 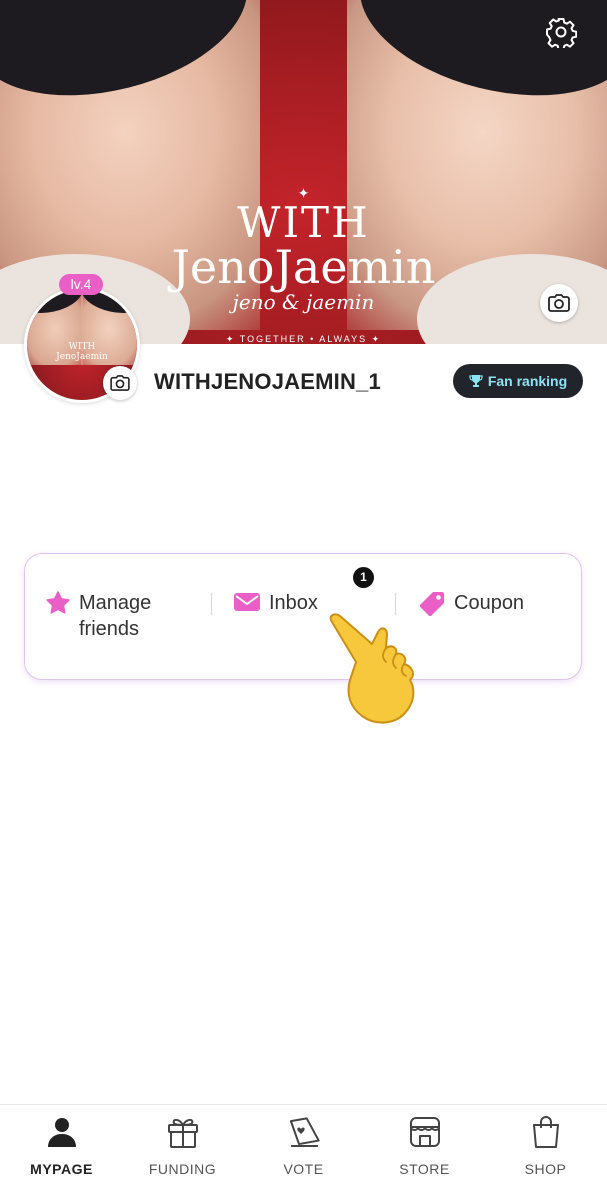 I want to click on storefront-icon, so click(x=425, y=1132).